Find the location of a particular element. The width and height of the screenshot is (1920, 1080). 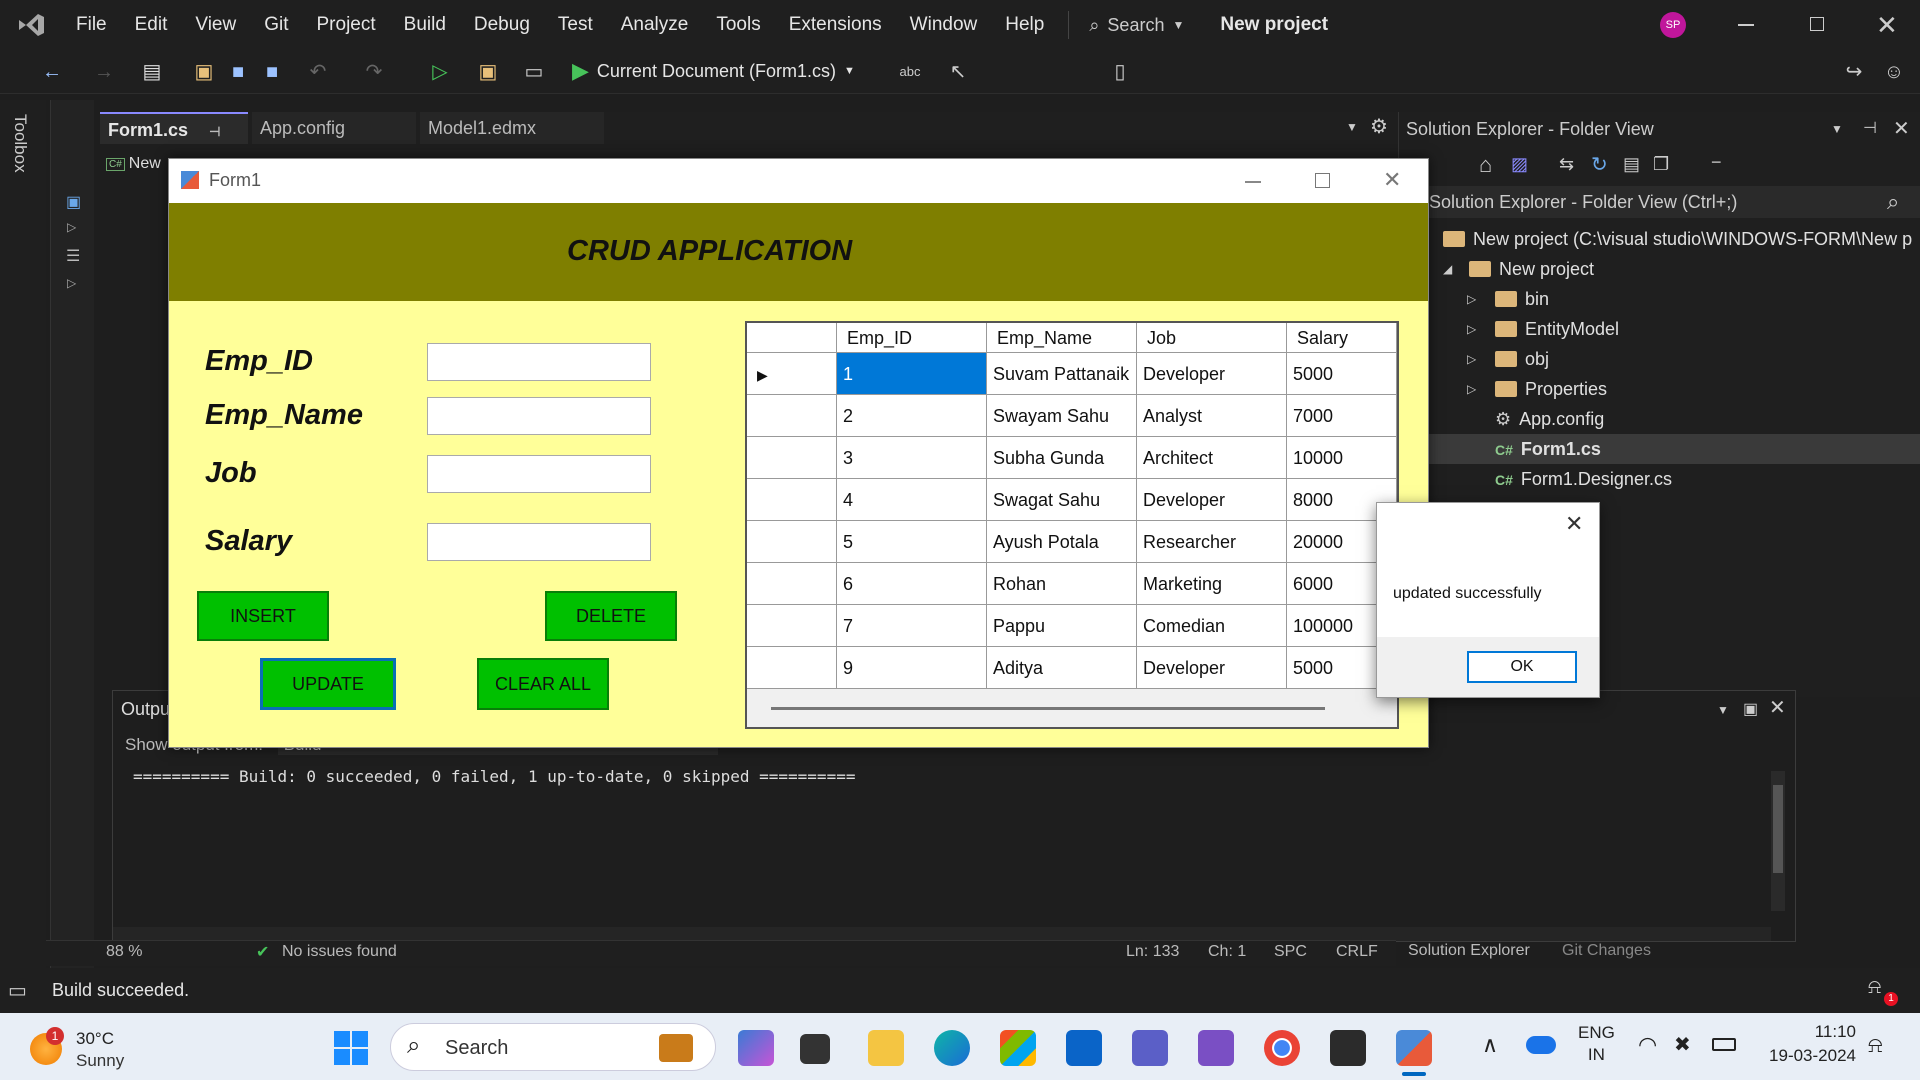

ok-button: OK is located at coordinates (1522, 667).